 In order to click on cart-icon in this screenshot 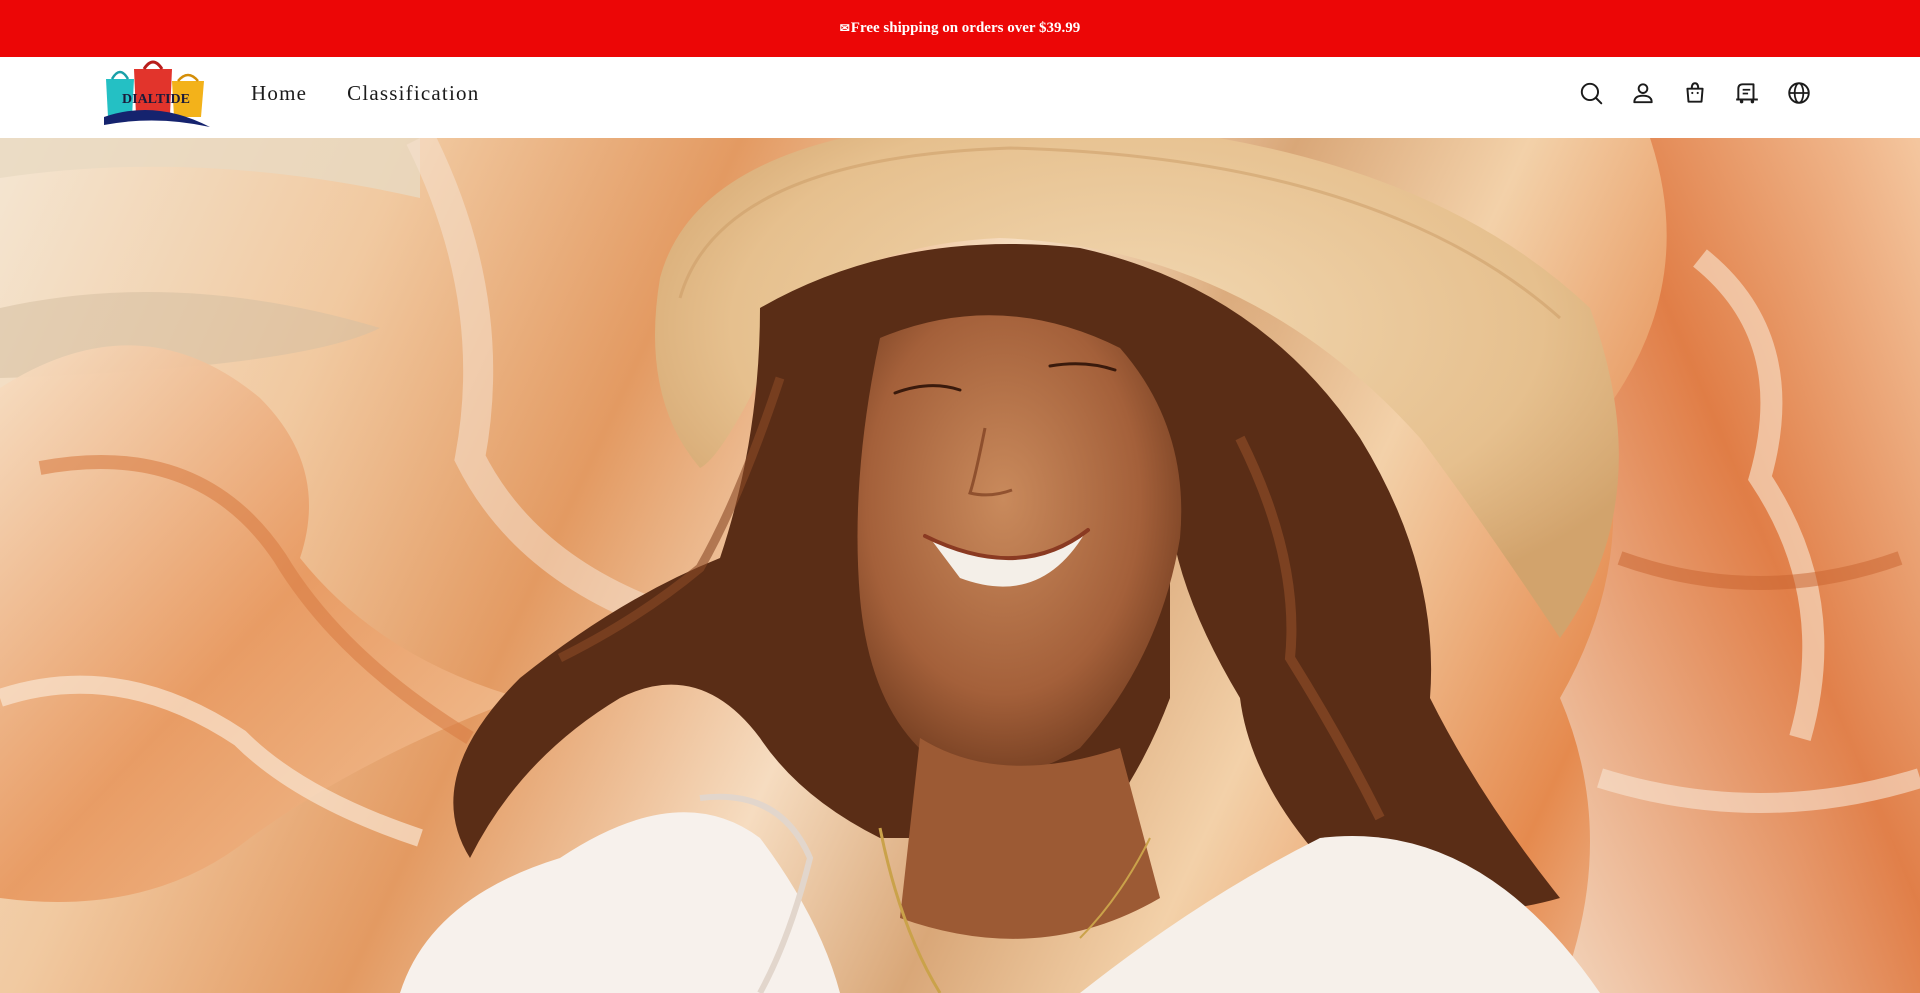, I will do `click(1695, 92)`.